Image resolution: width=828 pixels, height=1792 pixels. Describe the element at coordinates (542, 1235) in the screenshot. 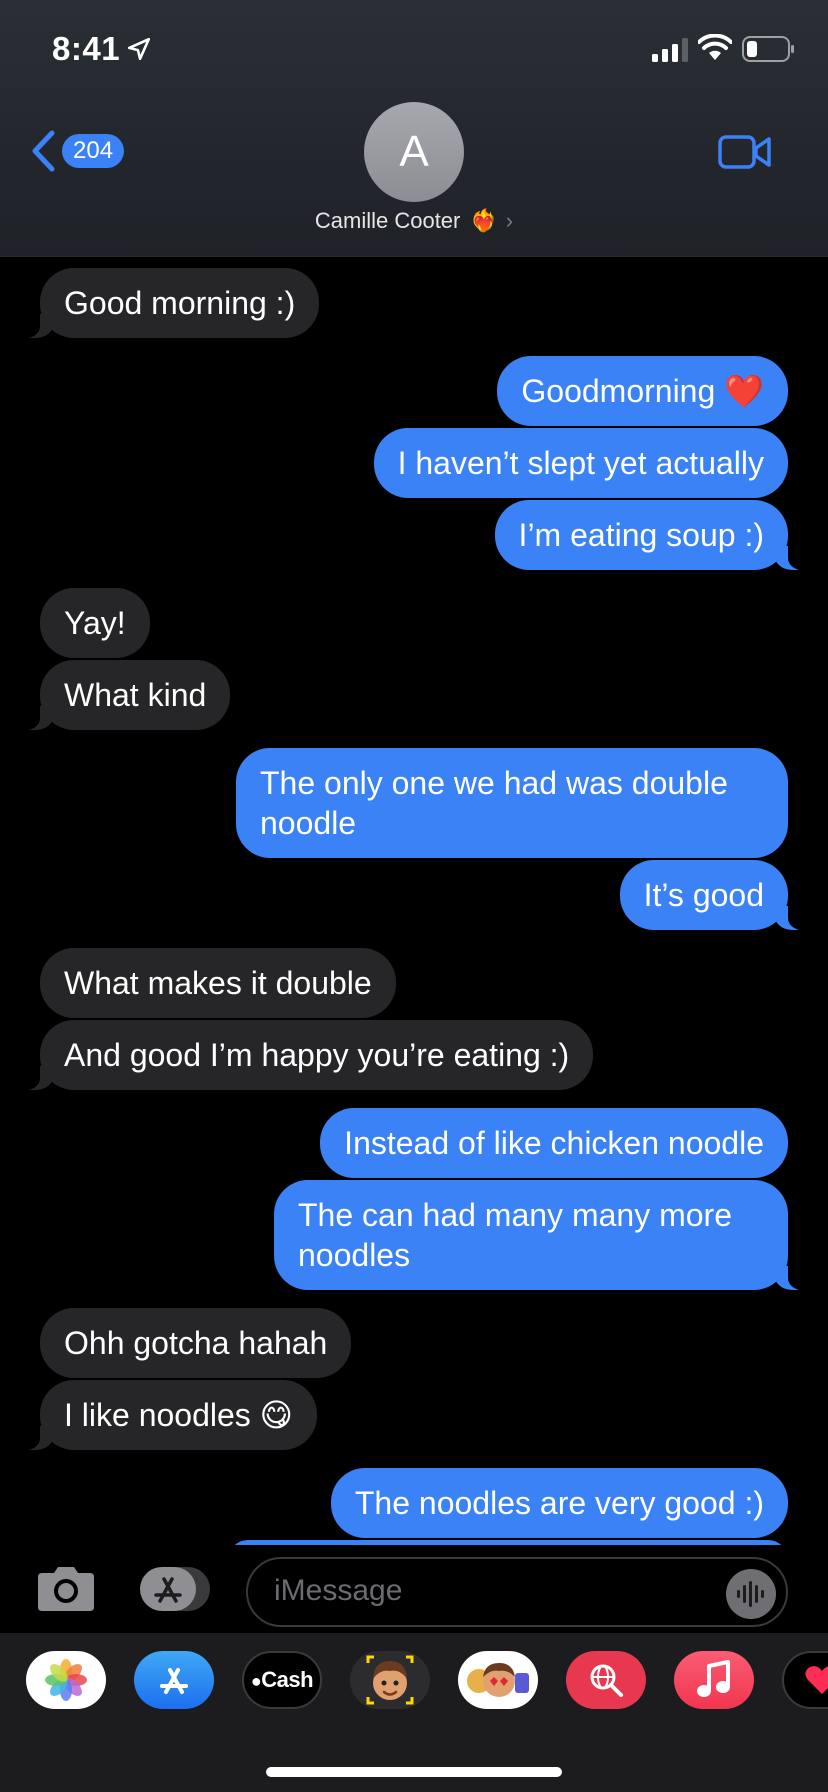

I see `outgoing-message: The can had many many more noodles` at that location.